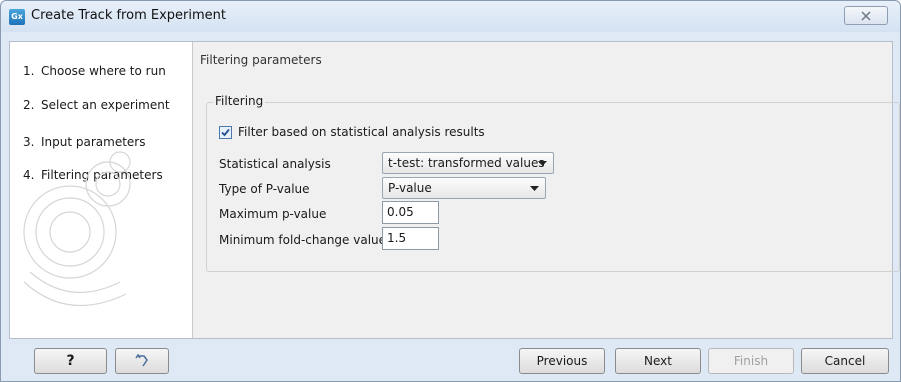 The height and width of the screenshot is (382, 901). What do you see at coordinates (261, 60) in the screenshot?
I see `section-title: Filtering parameters` at bounding box center [261, 60].